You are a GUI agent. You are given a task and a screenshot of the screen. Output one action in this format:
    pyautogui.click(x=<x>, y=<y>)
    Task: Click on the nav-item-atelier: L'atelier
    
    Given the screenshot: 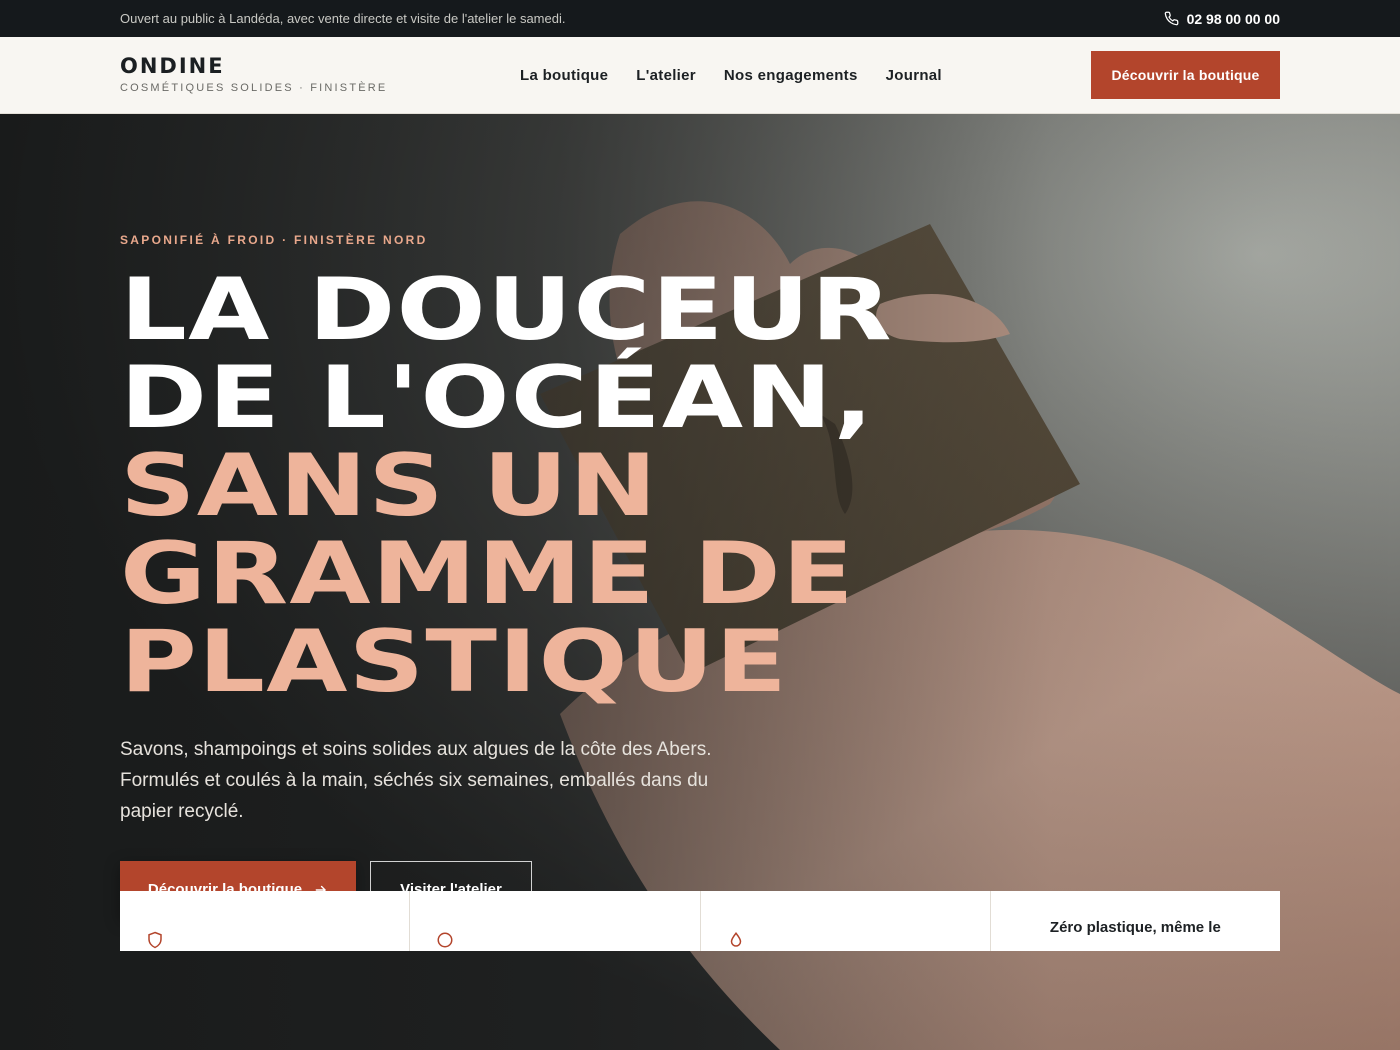 What is the action you would take?
    pyautogui.click(x=666, y=75)
    